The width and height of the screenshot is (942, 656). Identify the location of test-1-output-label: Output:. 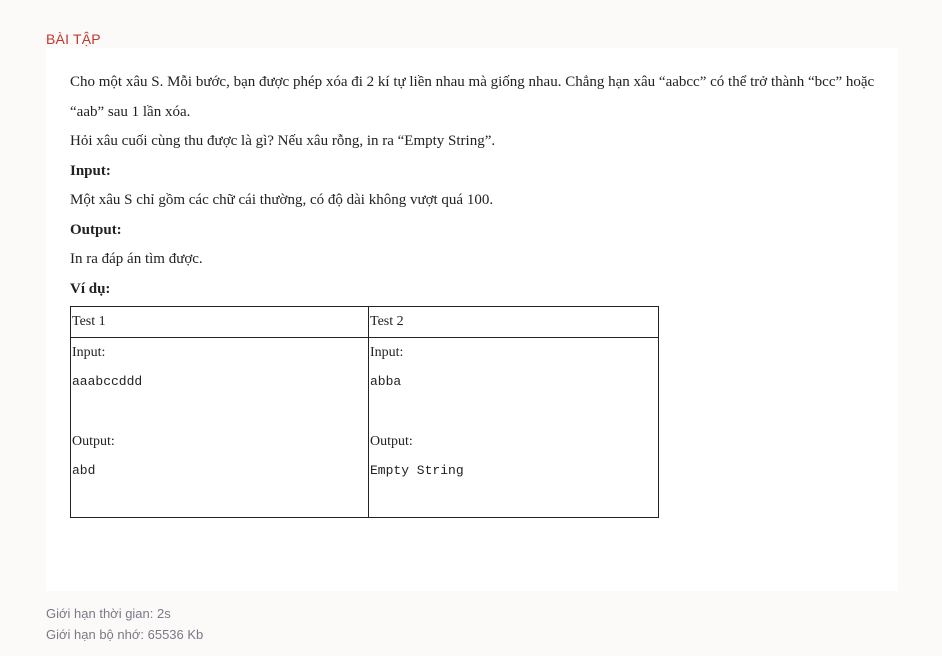
(93, 441).